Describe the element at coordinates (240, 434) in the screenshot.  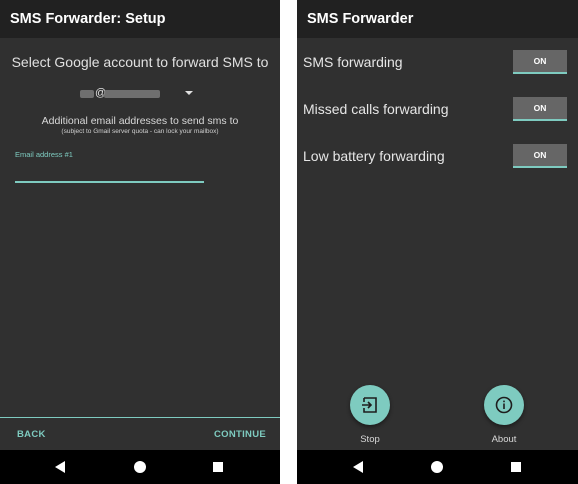
I see `continue-button: CONTINUE` at that location.